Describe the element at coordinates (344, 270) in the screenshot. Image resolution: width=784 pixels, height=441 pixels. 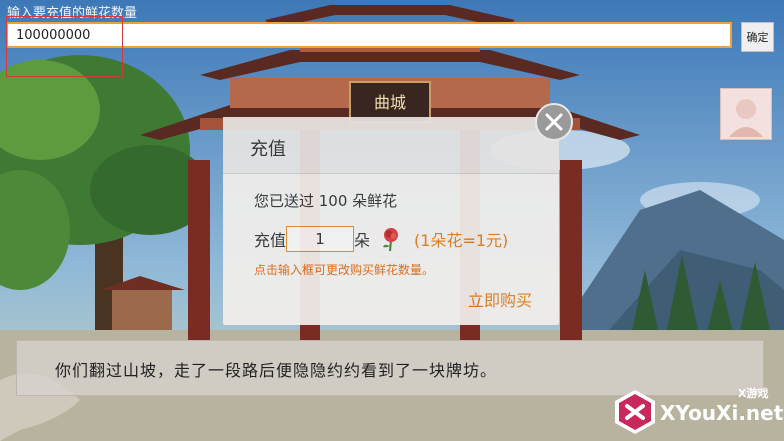
I see `edit-quantity-hint: 点击输入框可更改购买鲜花数量。` at that location.